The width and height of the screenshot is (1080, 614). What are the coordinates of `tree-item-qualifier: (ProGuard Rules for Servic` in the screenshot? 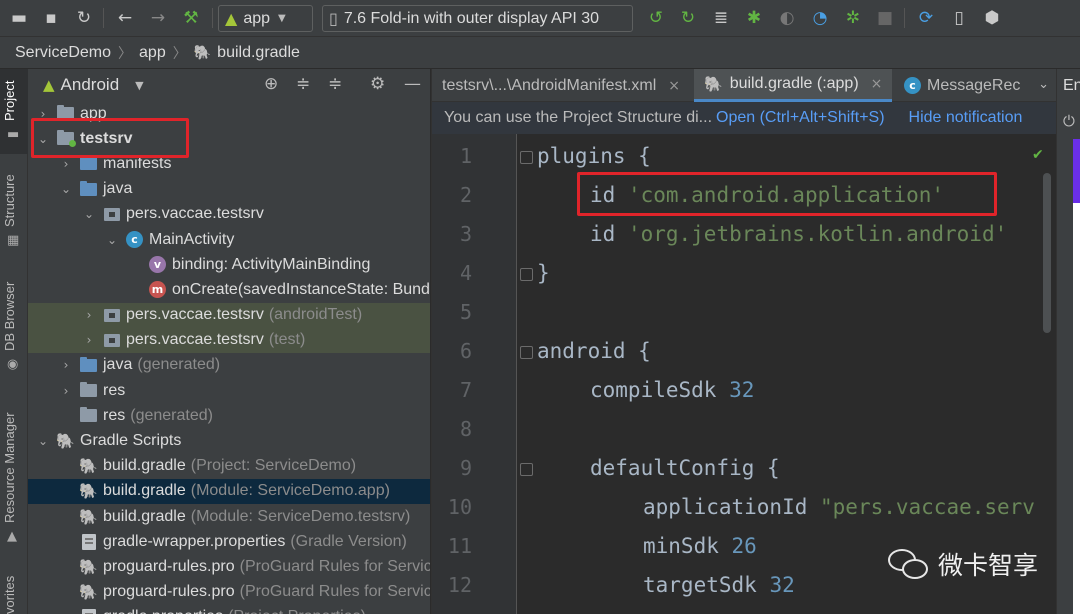 It's located at (334, 566).